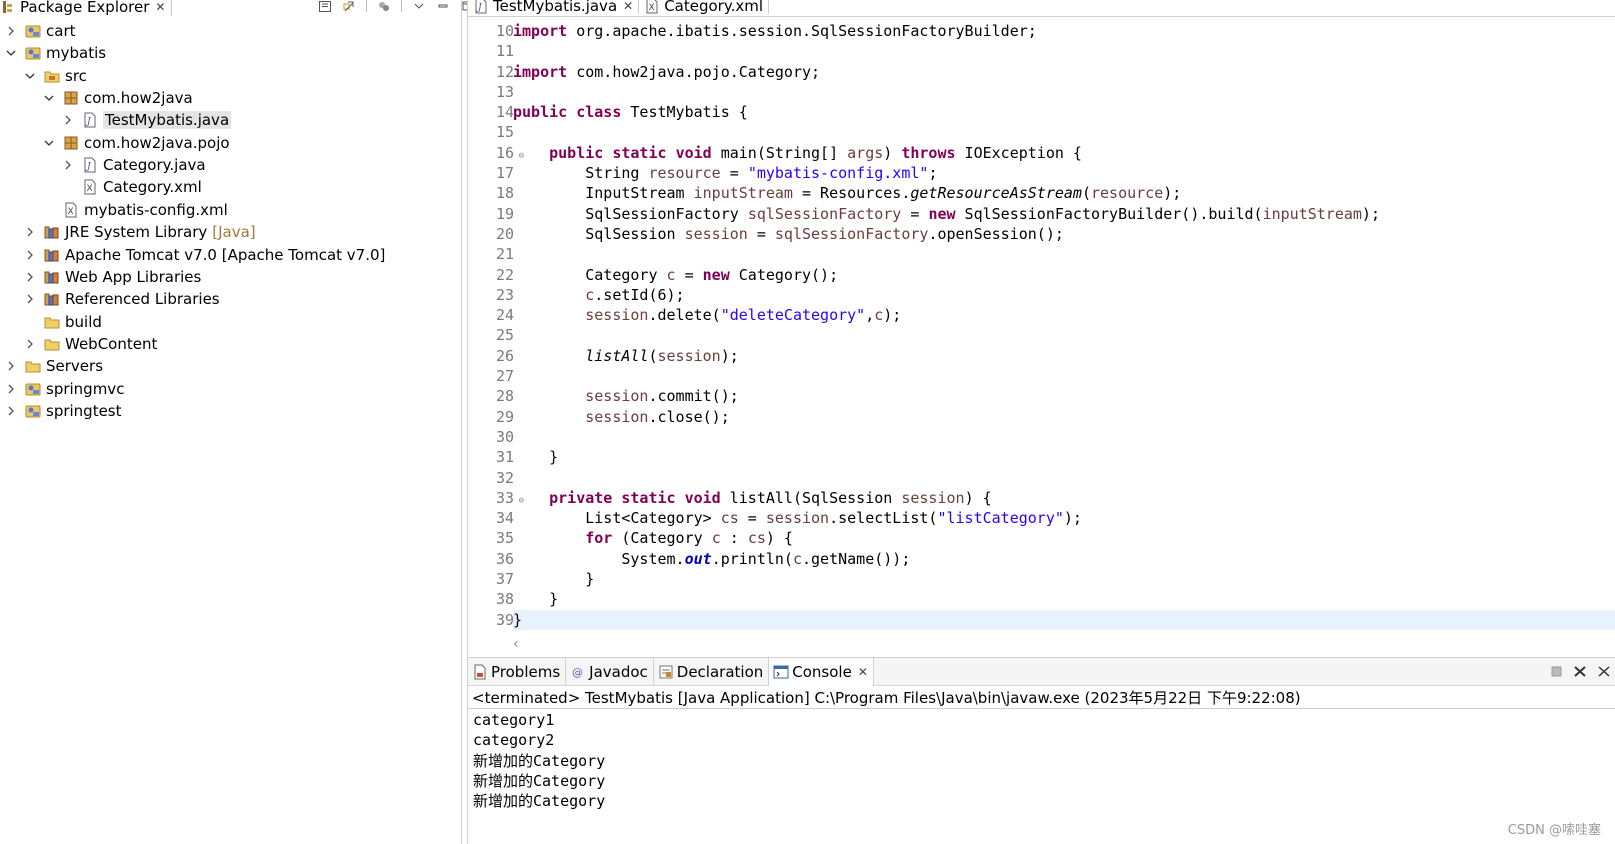 Image resolution: width=1615 pixels, height=844 pixels. I want to click on code-line: public class TestMybatis {, so click(1064, 112).